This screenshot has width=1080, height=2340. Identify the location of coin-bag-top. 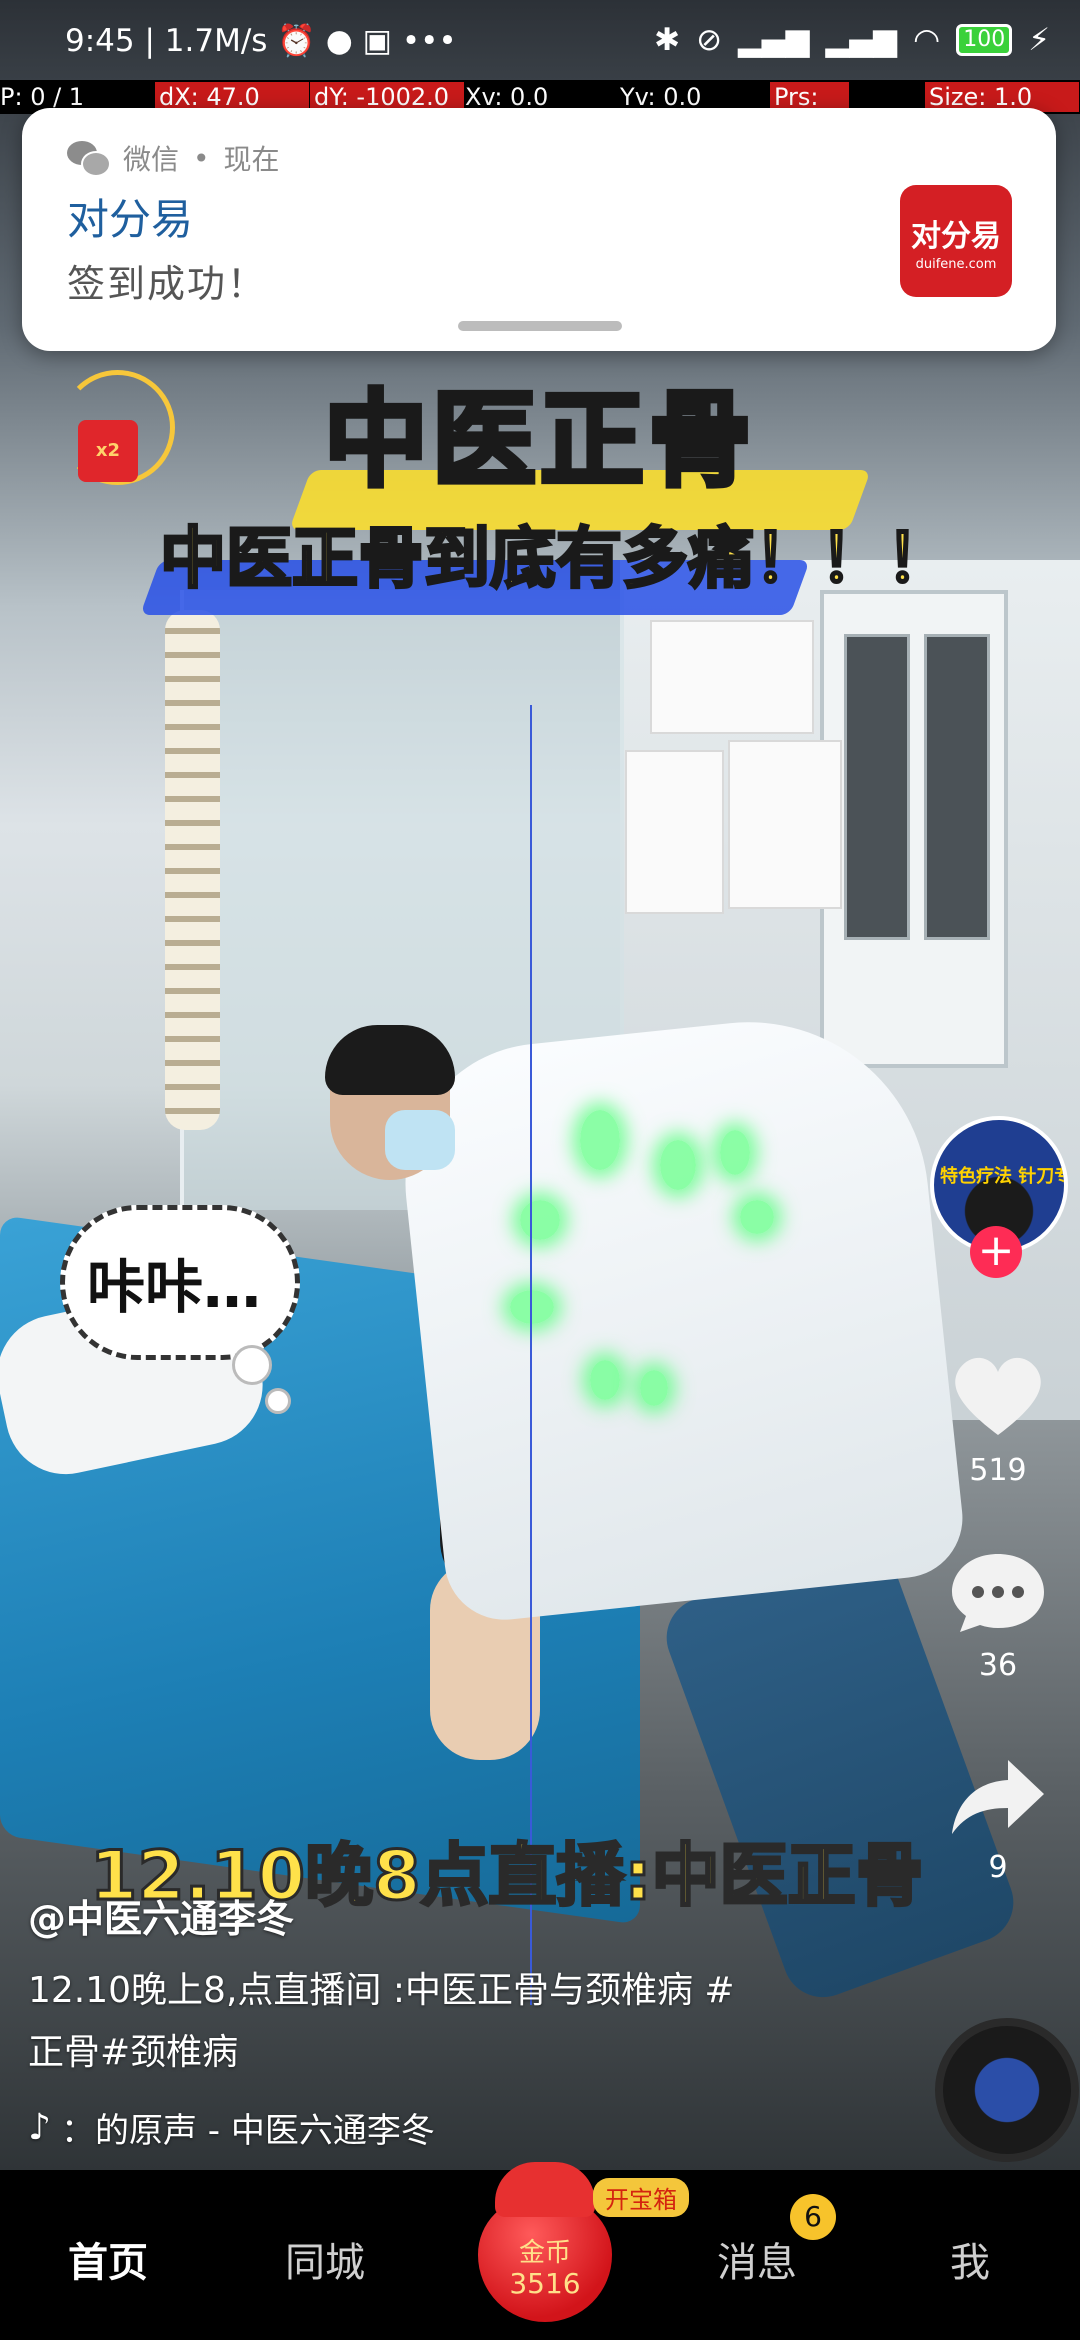
(545, 2189).